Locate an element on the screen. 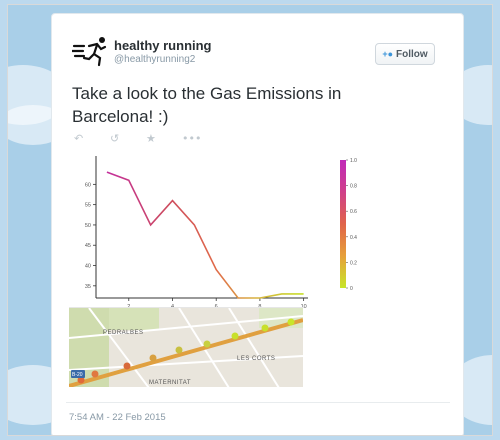 The image size is (500, 440). map-label-les-corts: LES CORTS is located at coordinates (256, 359).